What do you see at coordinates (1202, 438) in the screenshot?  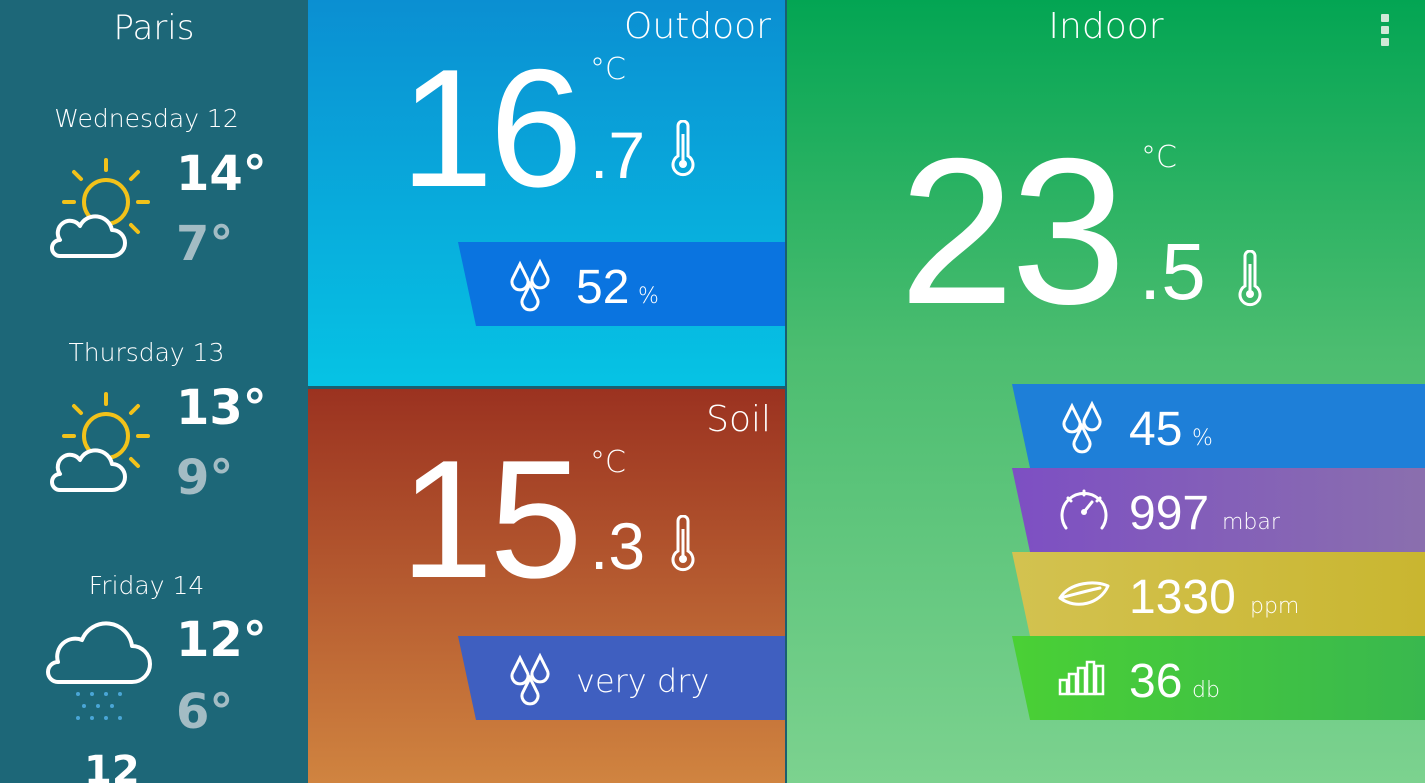 I see `indoor-humidity-unit: %` at bounding box center [1202, 438].